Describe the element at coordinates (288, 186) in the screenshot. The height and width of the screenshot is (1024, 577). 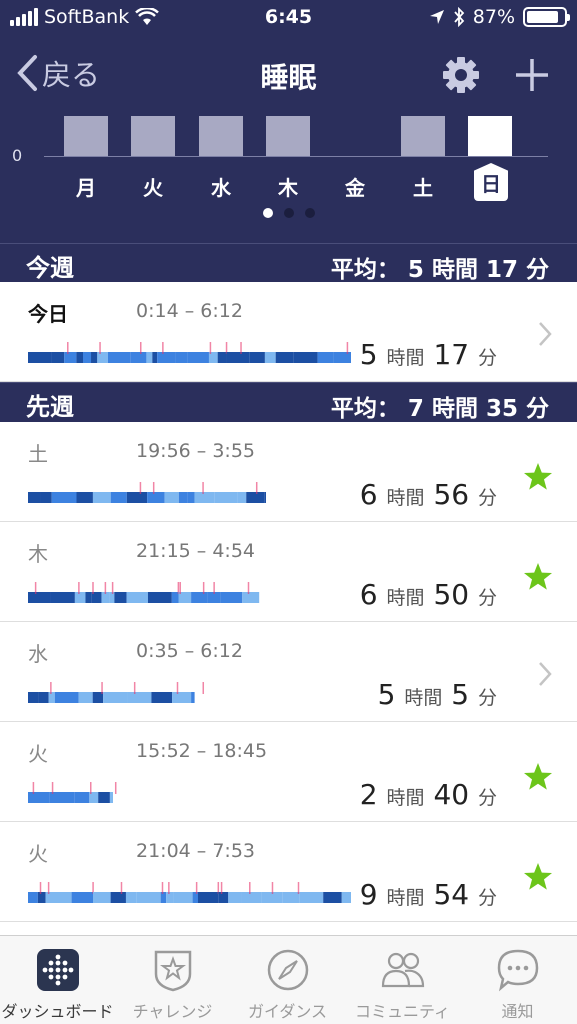
I see `day-label: 木` at that location.